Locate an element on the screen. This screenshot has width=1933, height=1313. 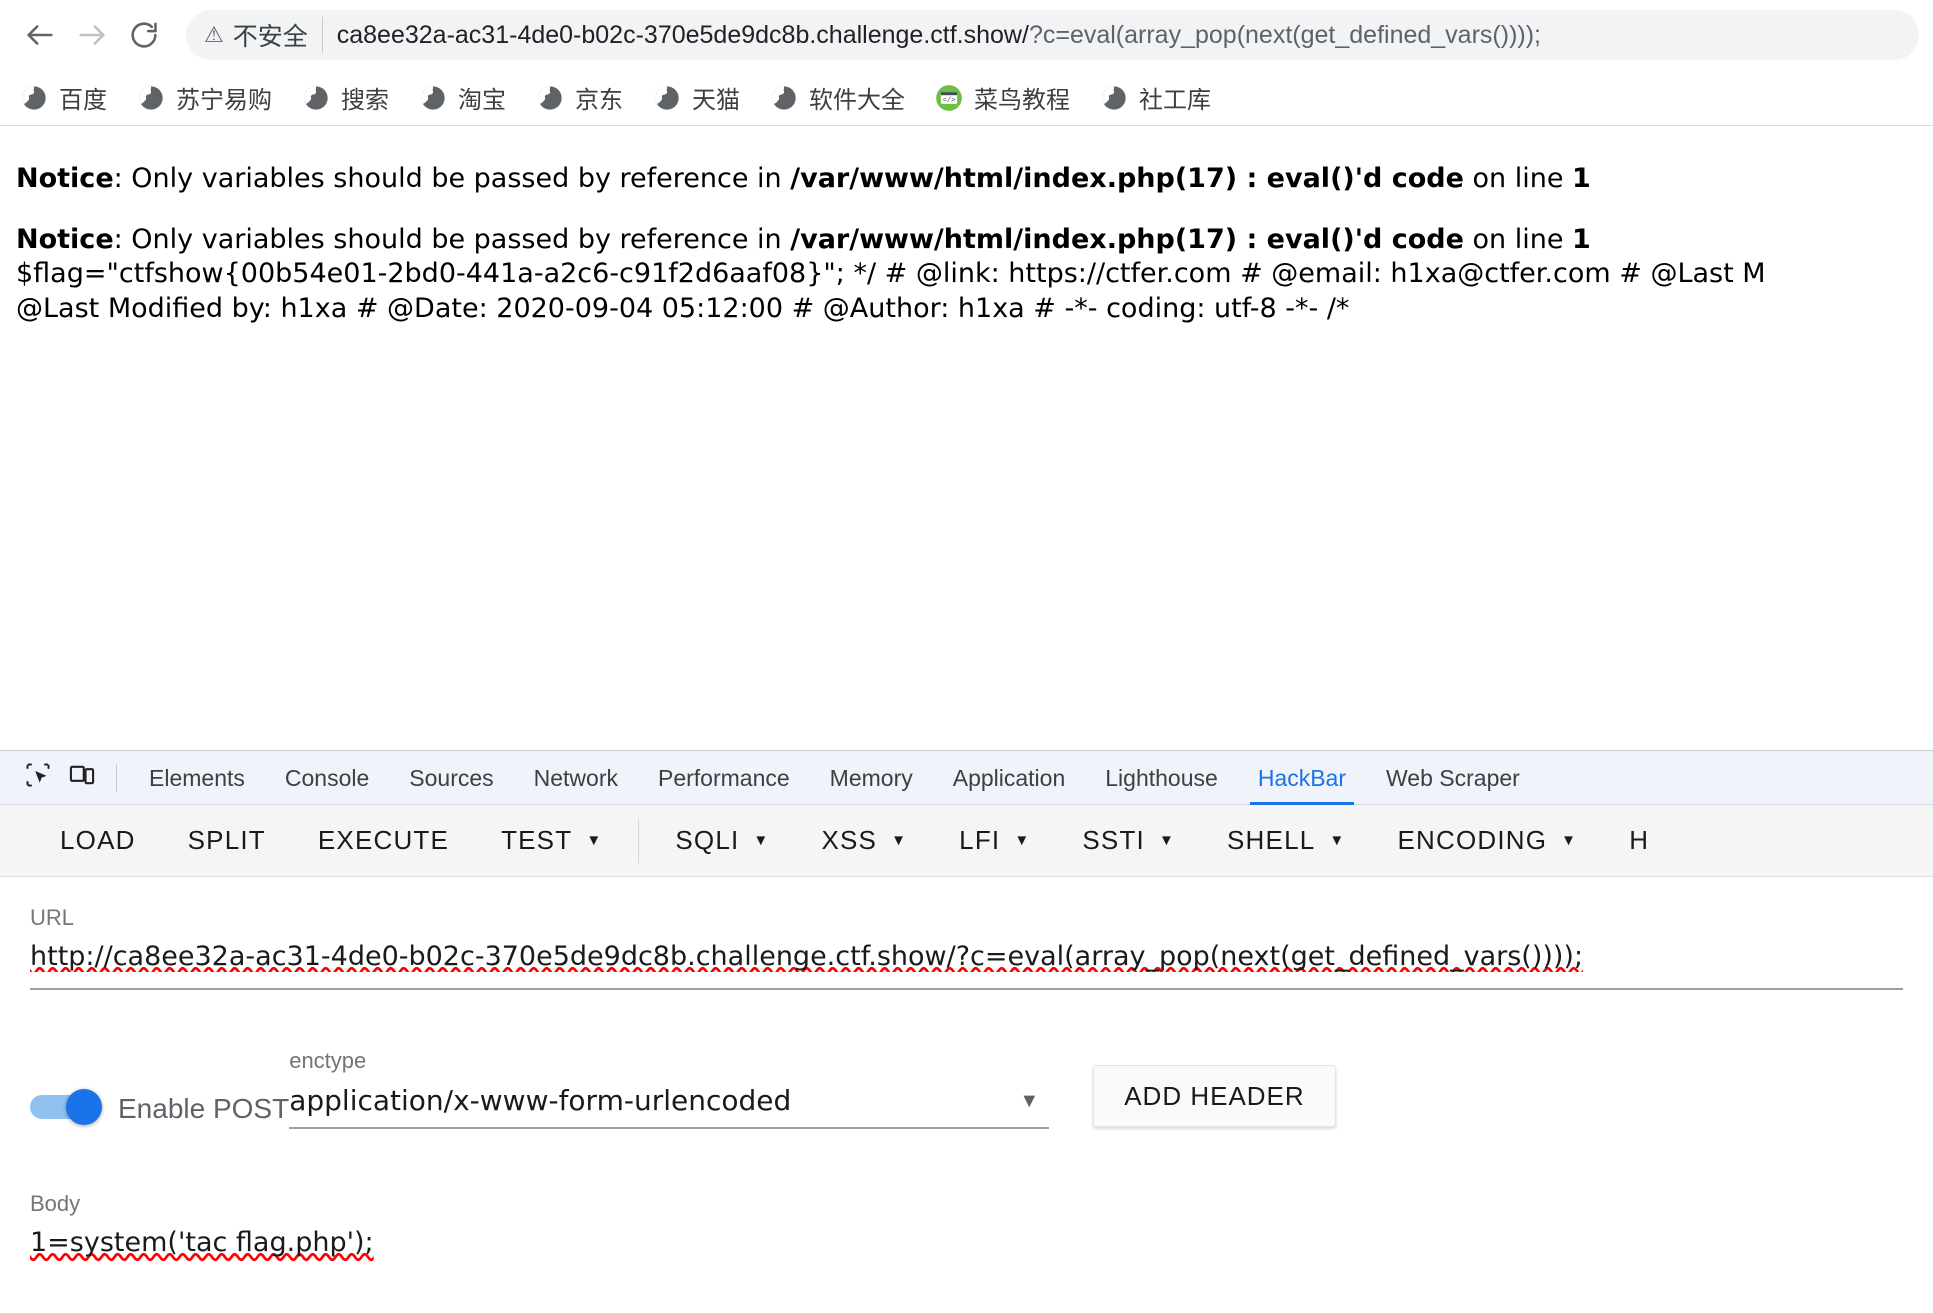
bookmark-label: 百度 is located at coordinates (83, 100).